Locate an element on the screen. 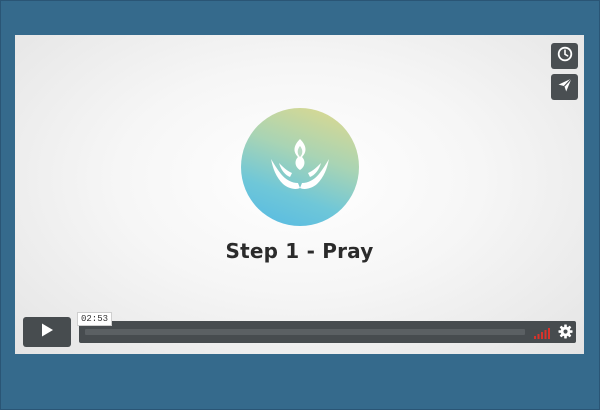 Image resolution: width=600 pixels, height=410 pixels. gear-icon is located at coordinates (565, 334).